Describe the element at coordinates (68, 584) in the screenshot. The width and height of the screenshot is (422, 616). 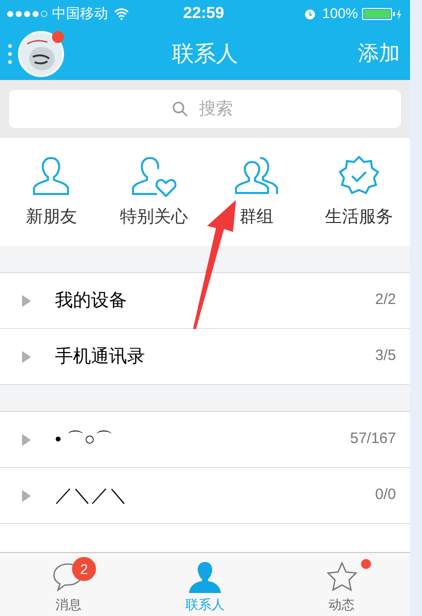
I see `tab: 消息 2` at that location.